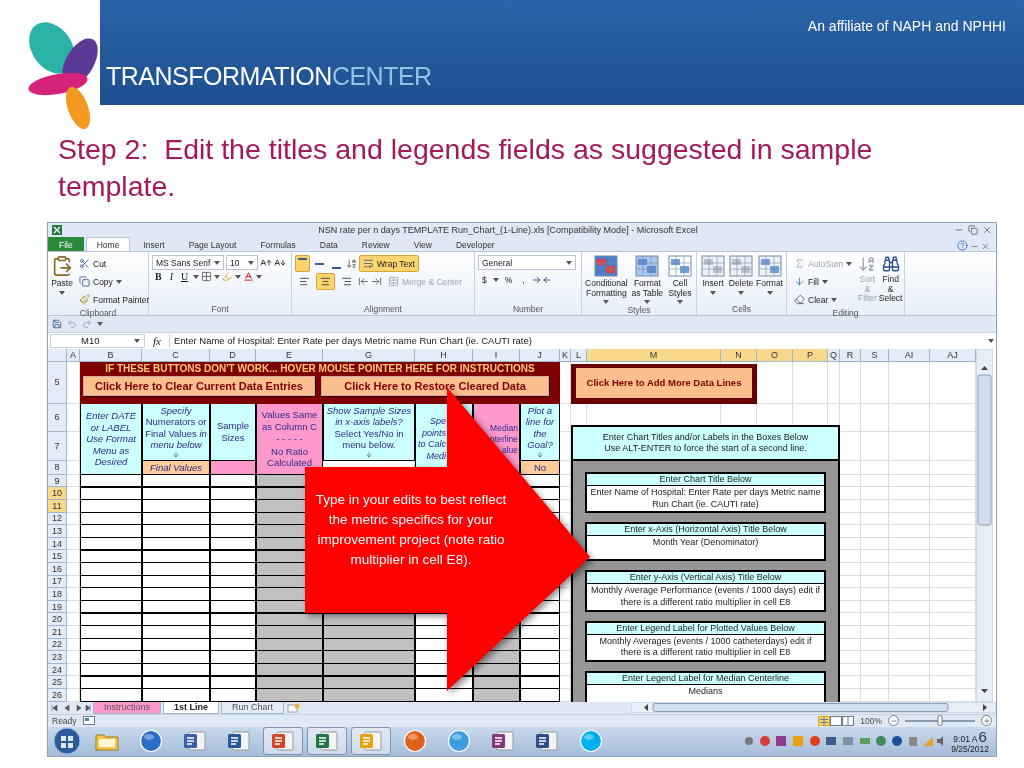  I want to click on ribbon-tab: Review, so click(375, 244).